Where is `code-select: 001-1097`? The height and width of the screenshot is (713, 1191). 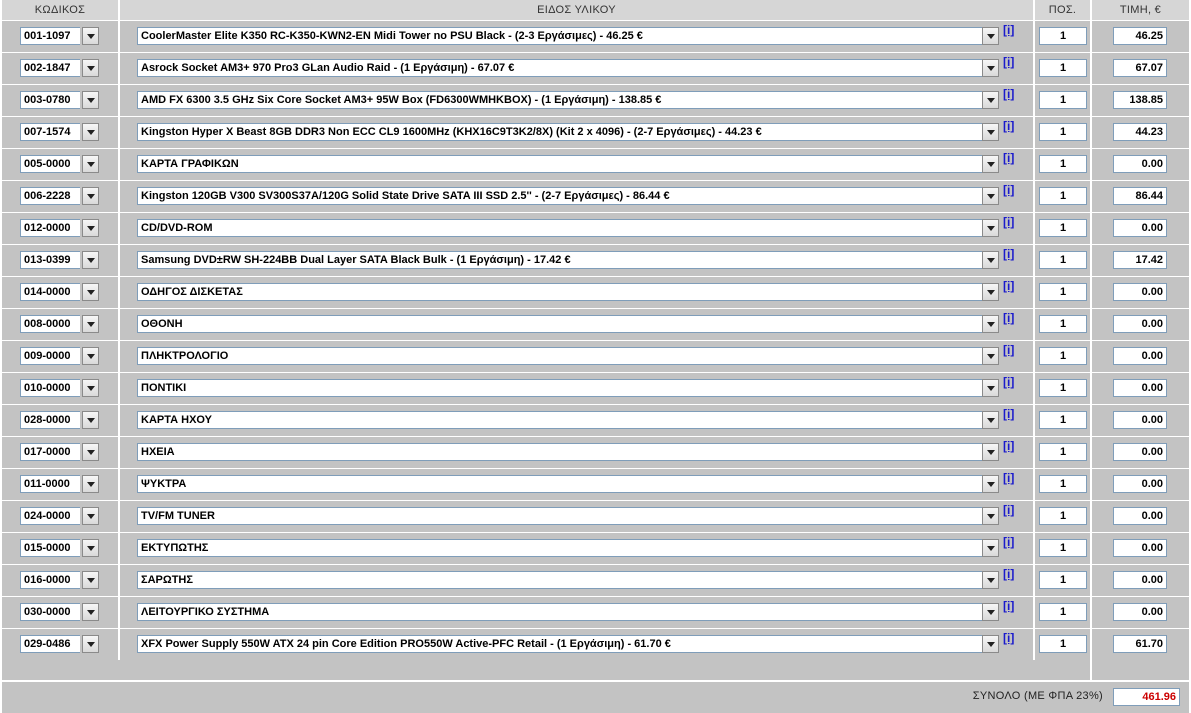
code-select: 001-1097 is located at coordinates (50, 36).